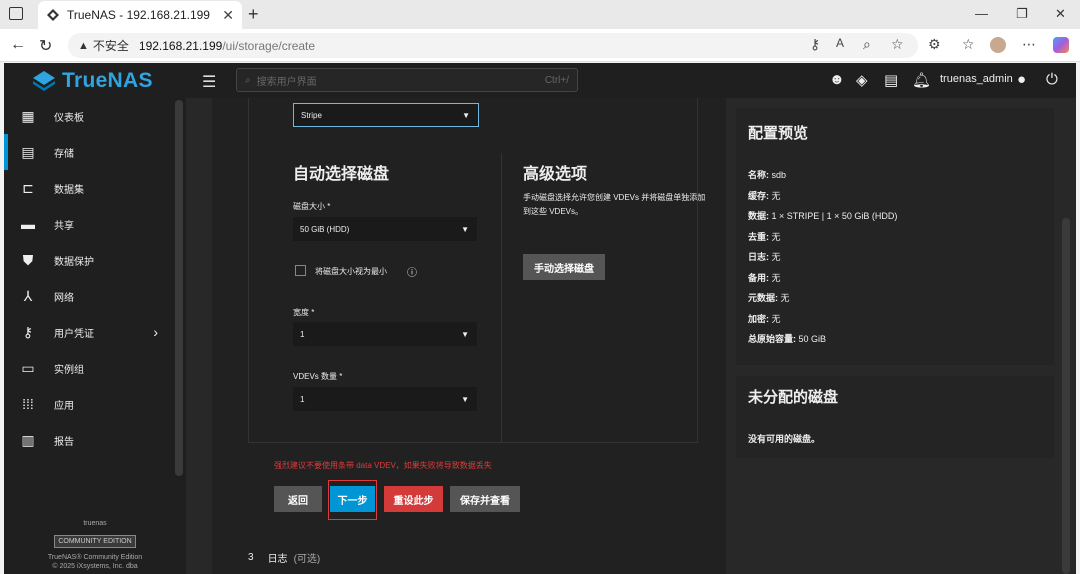 The width and height of the screenshot is (1080, 574). Describe the element at coordinates (318, 376) in the screenshot. I see `vdevs-label: VDEVs 数量 *` at that location.